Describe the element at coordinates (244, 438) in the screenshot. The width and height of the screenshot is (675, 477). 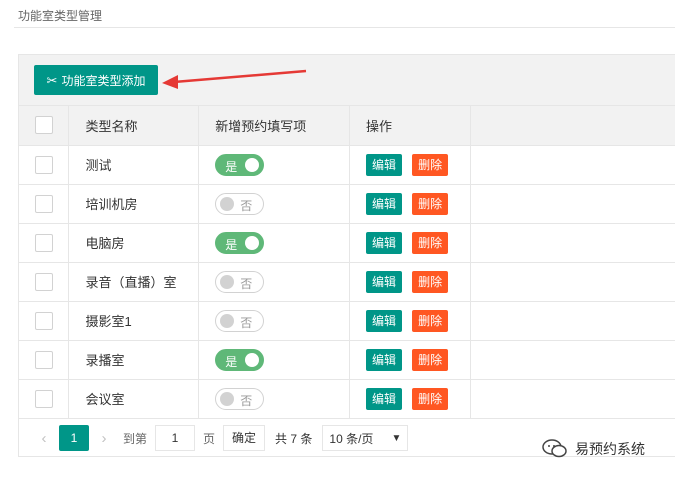
I see `confirm-button: 确定` at that location.